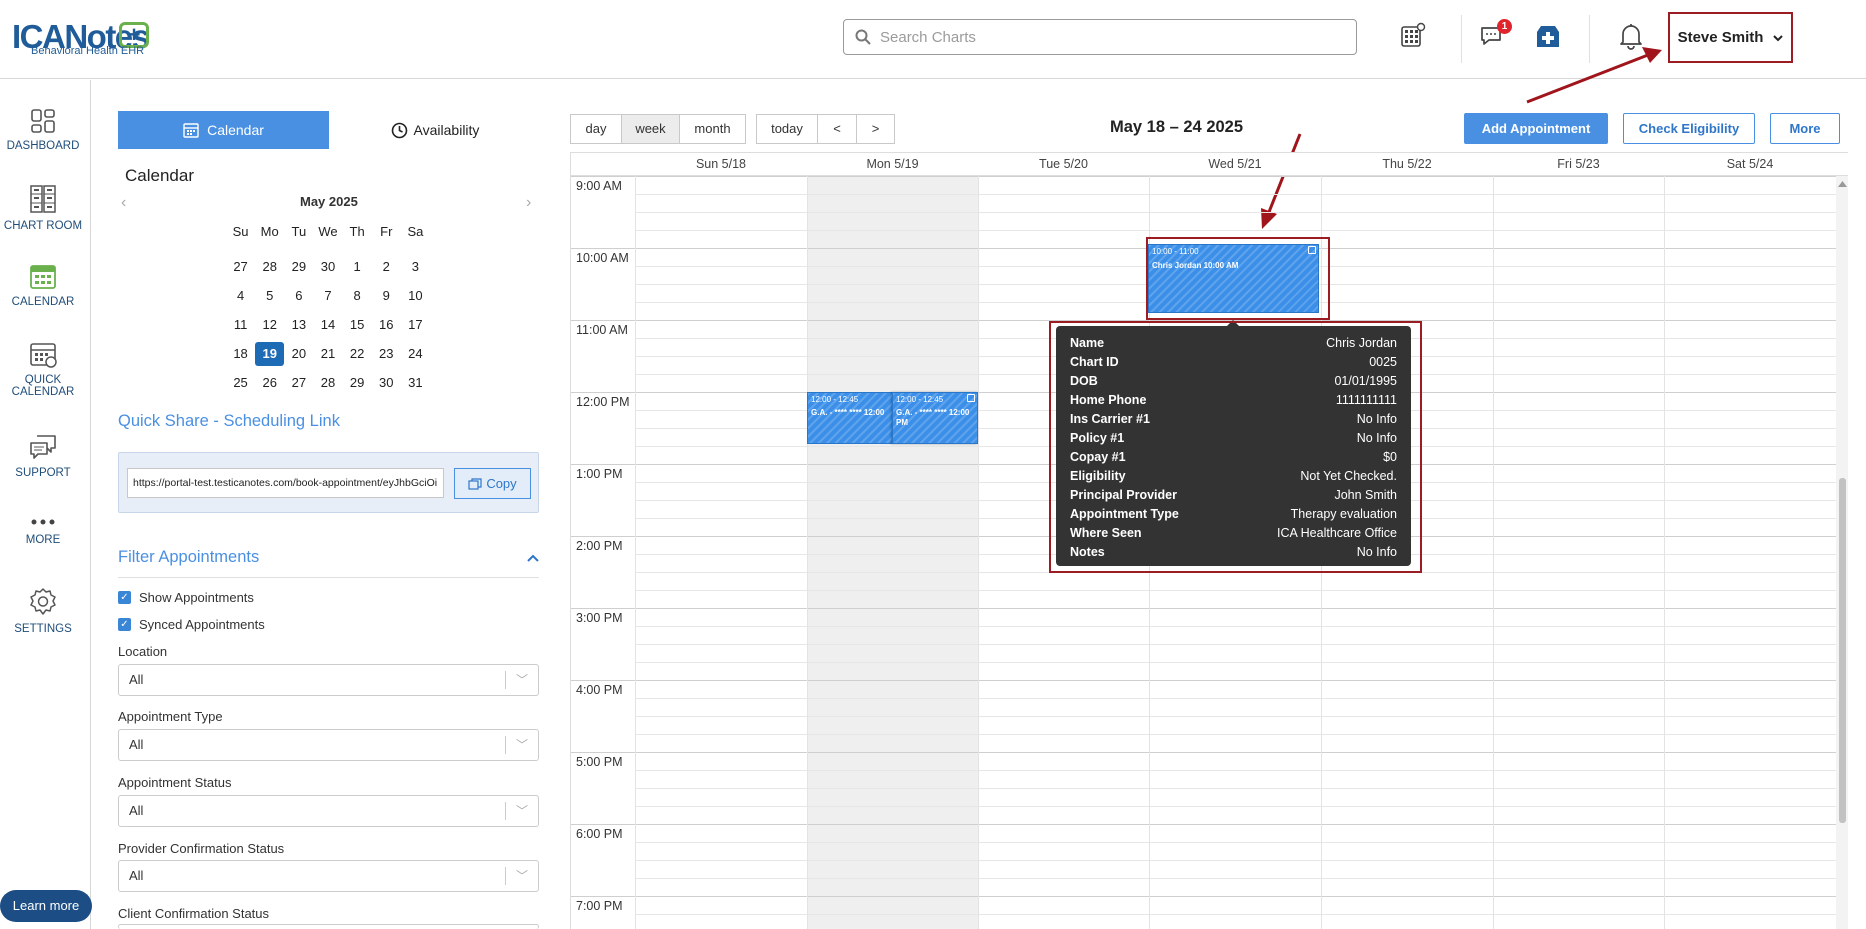  What do you see at coordinates (1110, 37) in the screenshot?
I see `search-input` at bounding box center [1110, 37].